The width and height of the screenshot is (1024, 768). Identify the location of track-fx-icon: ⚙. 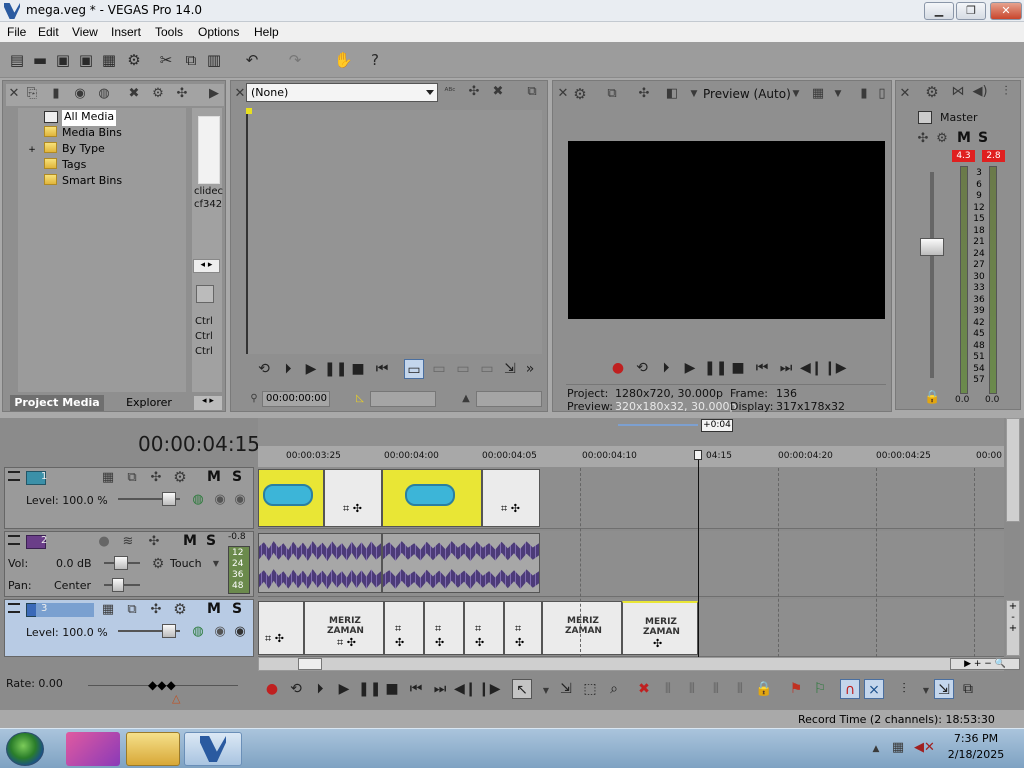
(180, 477).